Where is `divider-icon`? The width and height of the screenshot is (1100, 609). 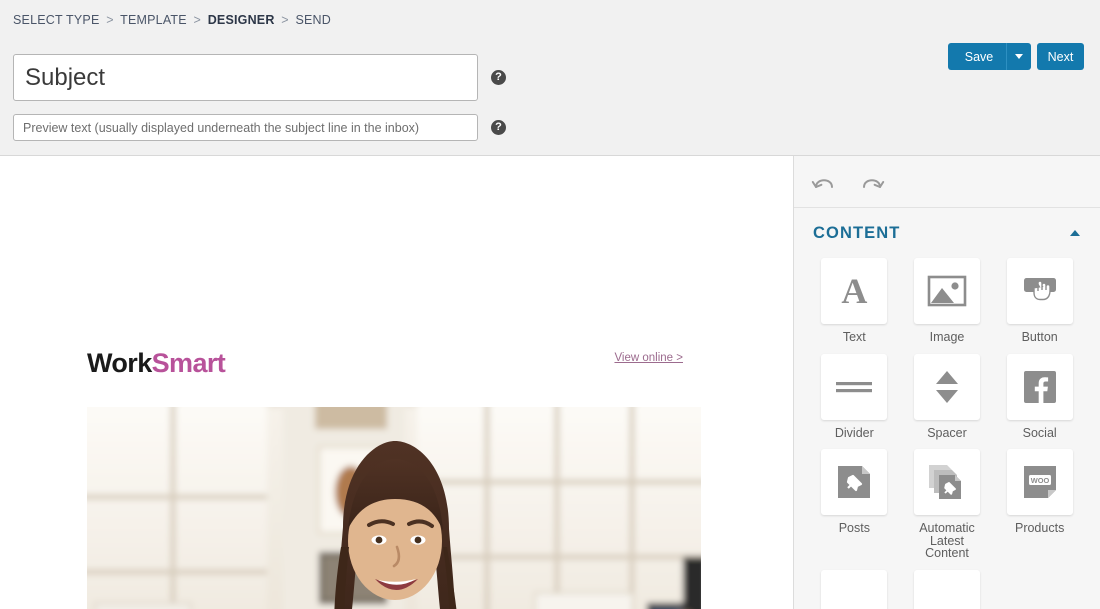 divider-icon is located at coordinates (854, 387).